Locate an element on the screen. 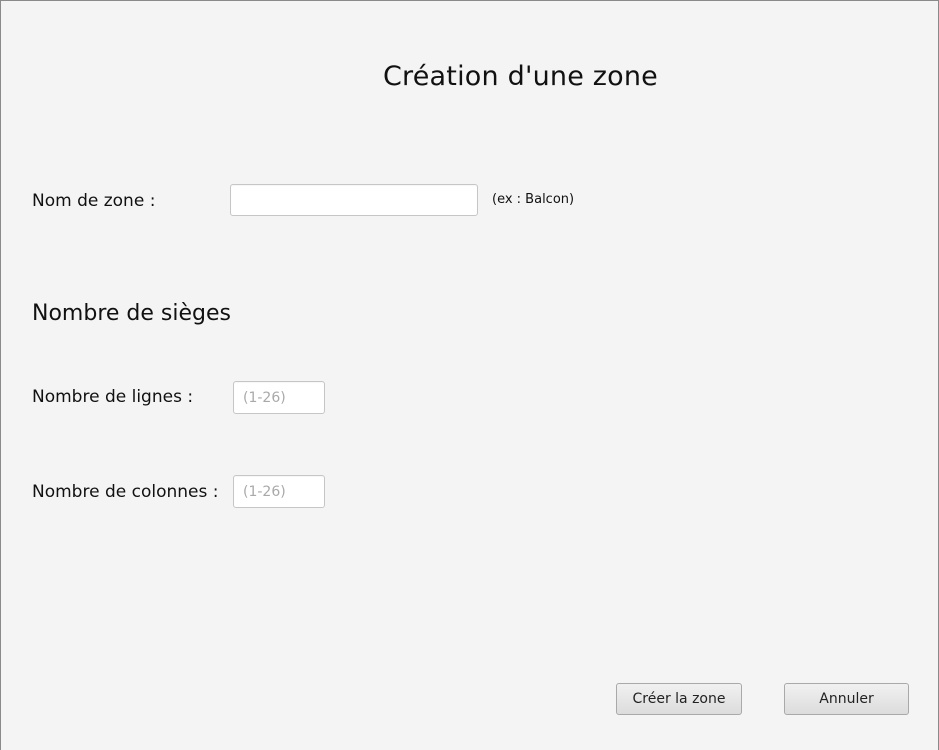  rows-label: Nombre de lignes : is located at coordinates (113, 397).